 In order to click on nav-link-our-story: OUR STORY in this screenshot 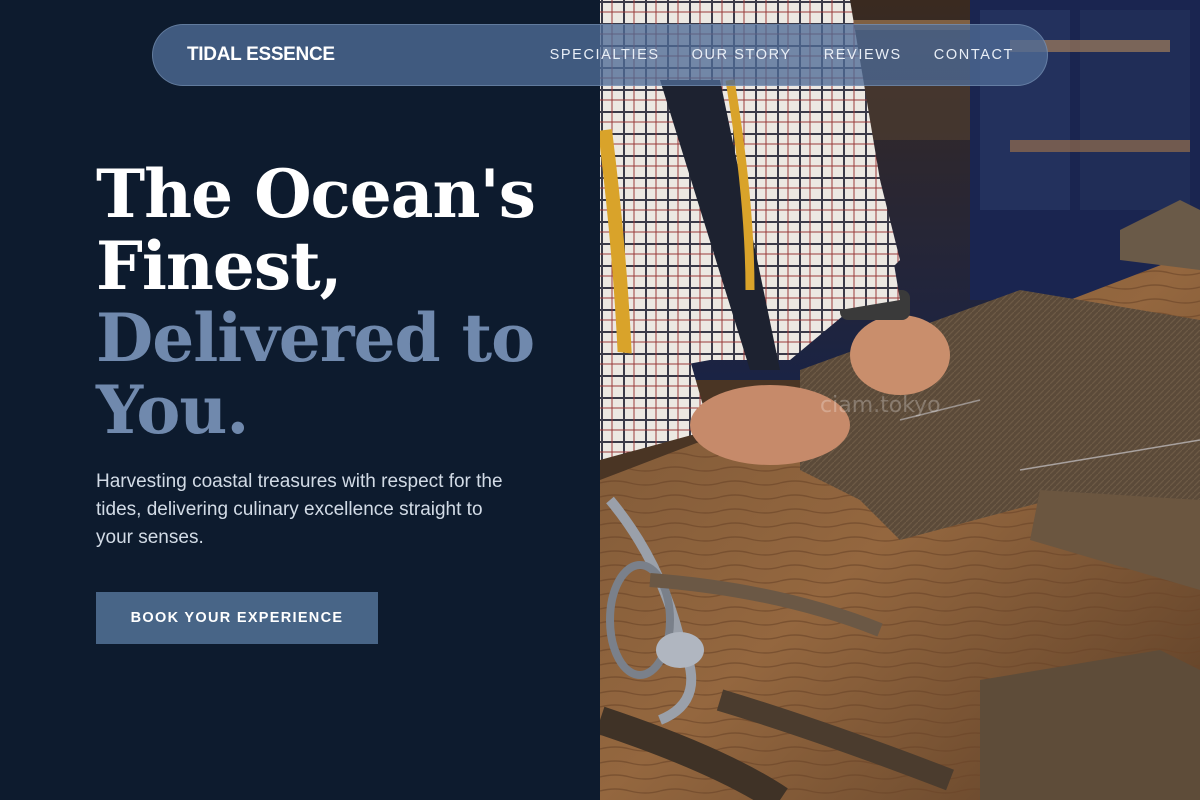, I will do `click(742, 55)`.